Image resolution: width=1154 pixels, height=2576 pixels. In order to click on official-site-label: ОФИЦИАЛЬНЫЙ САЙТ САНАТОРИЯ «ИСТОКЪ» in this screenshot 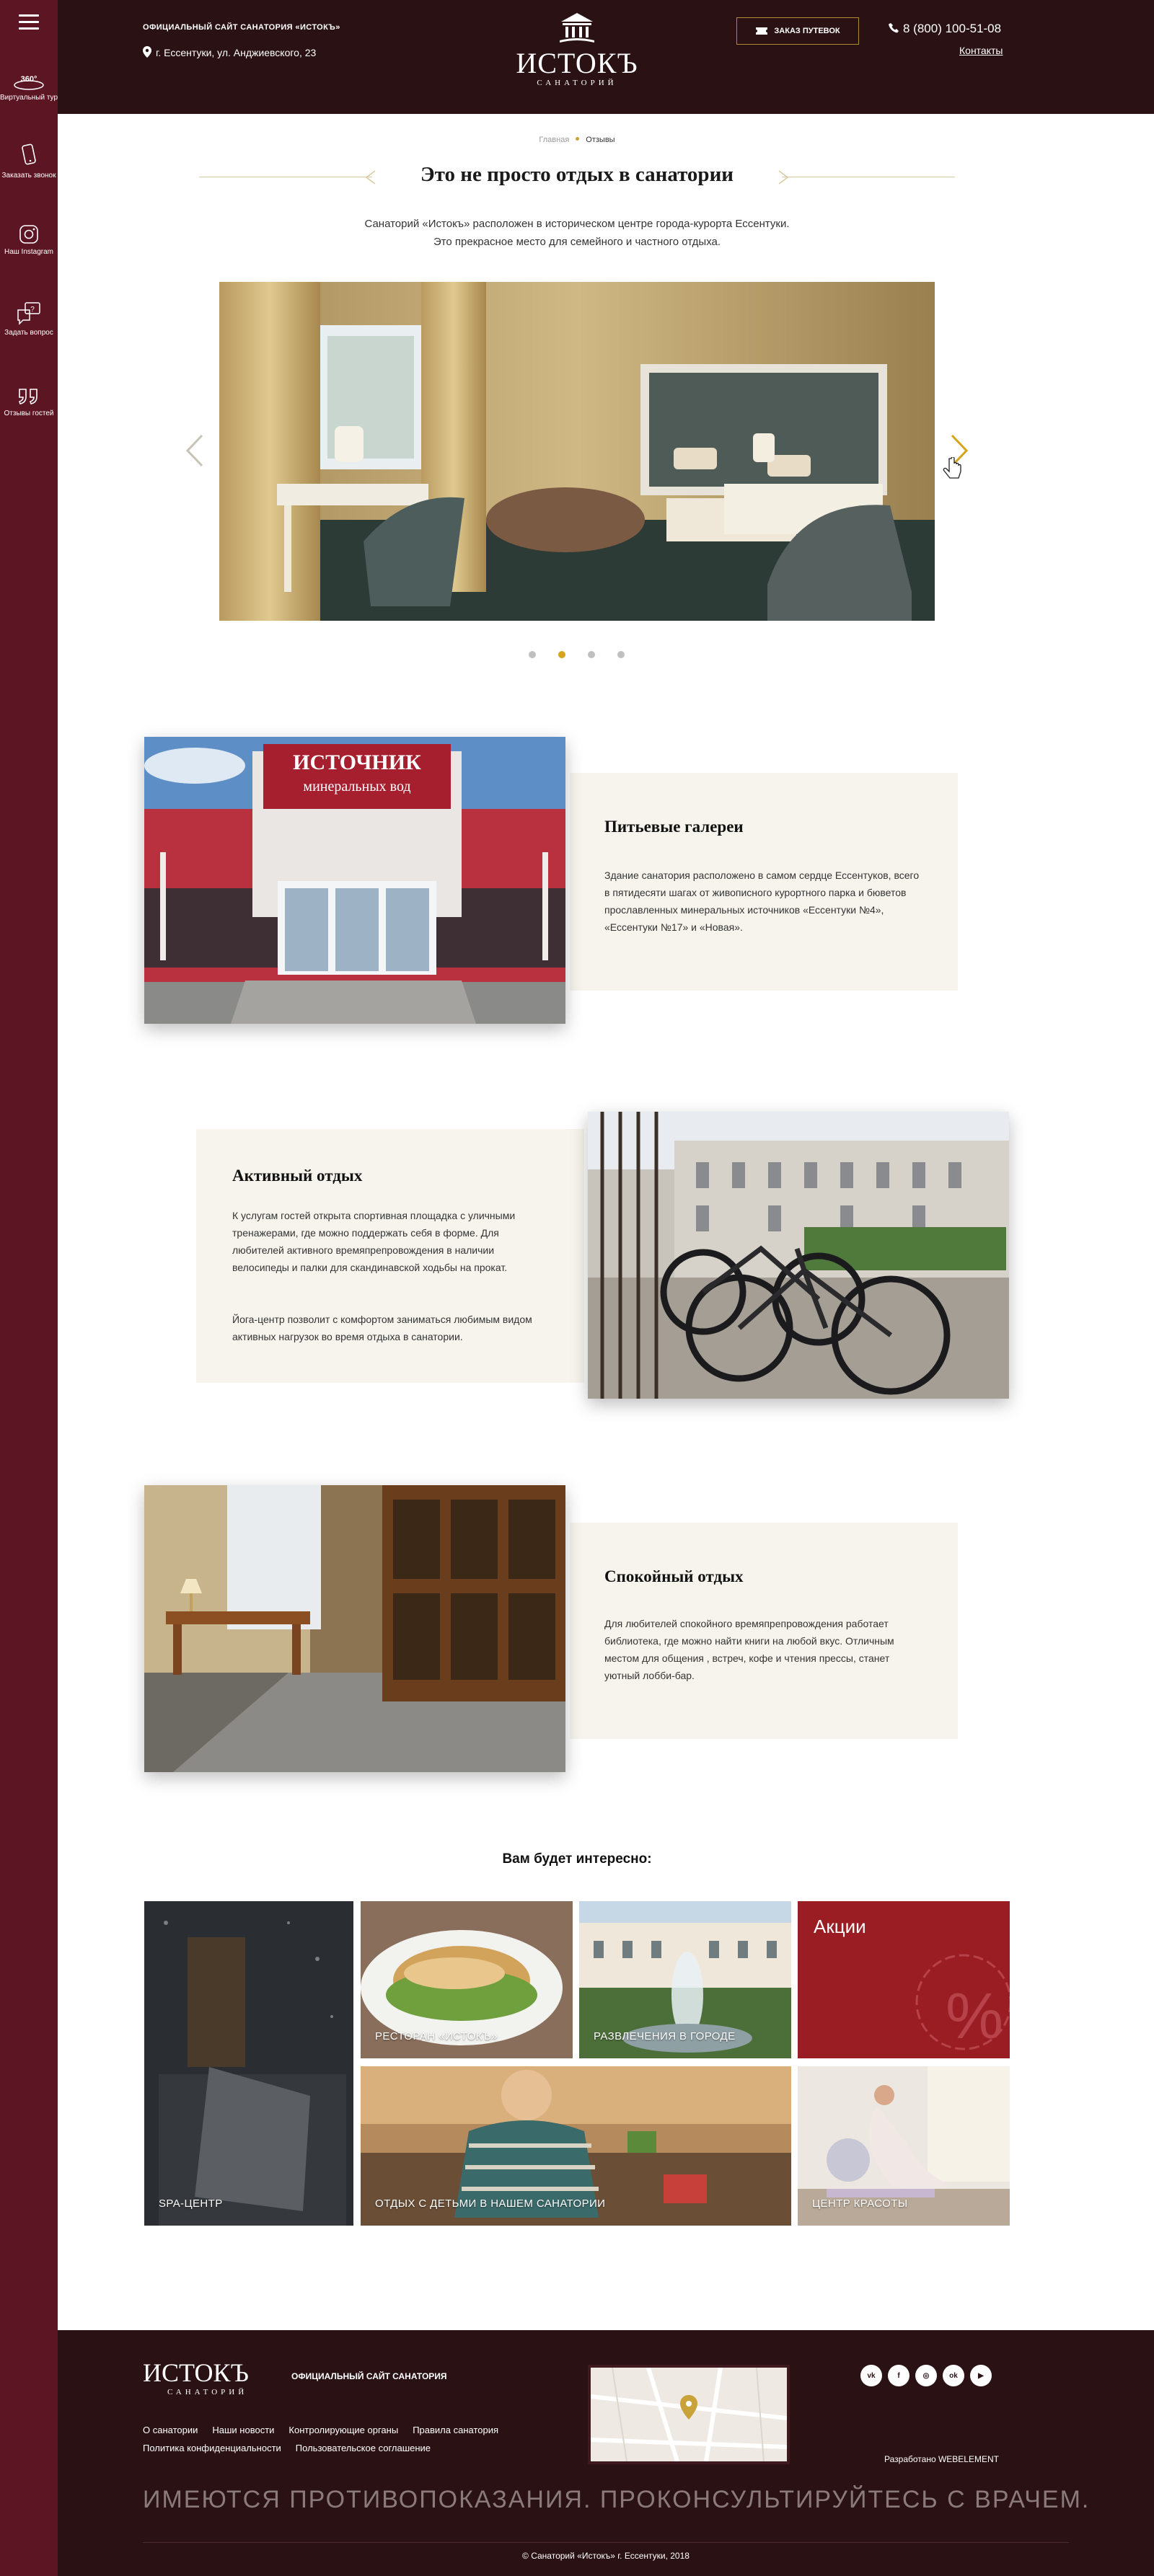, I will do `click(241, 27)`.